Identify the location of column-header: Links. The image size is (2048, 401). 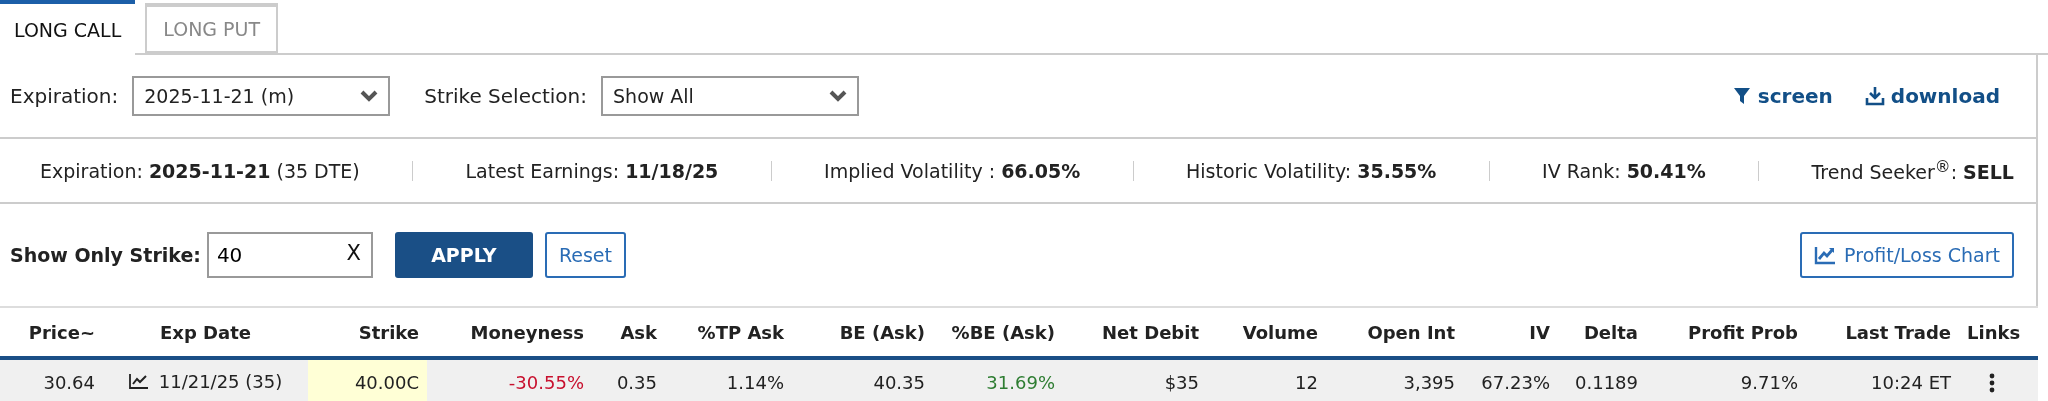
(1998, 332).